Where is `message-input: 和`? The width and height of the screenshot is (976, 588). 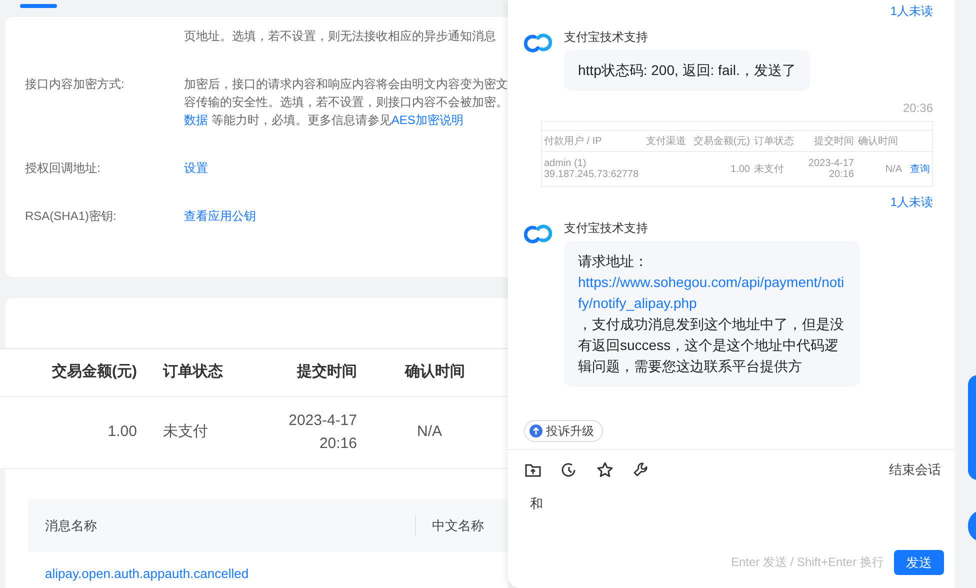 message-input: 和 is located at coordinates (731, 515).